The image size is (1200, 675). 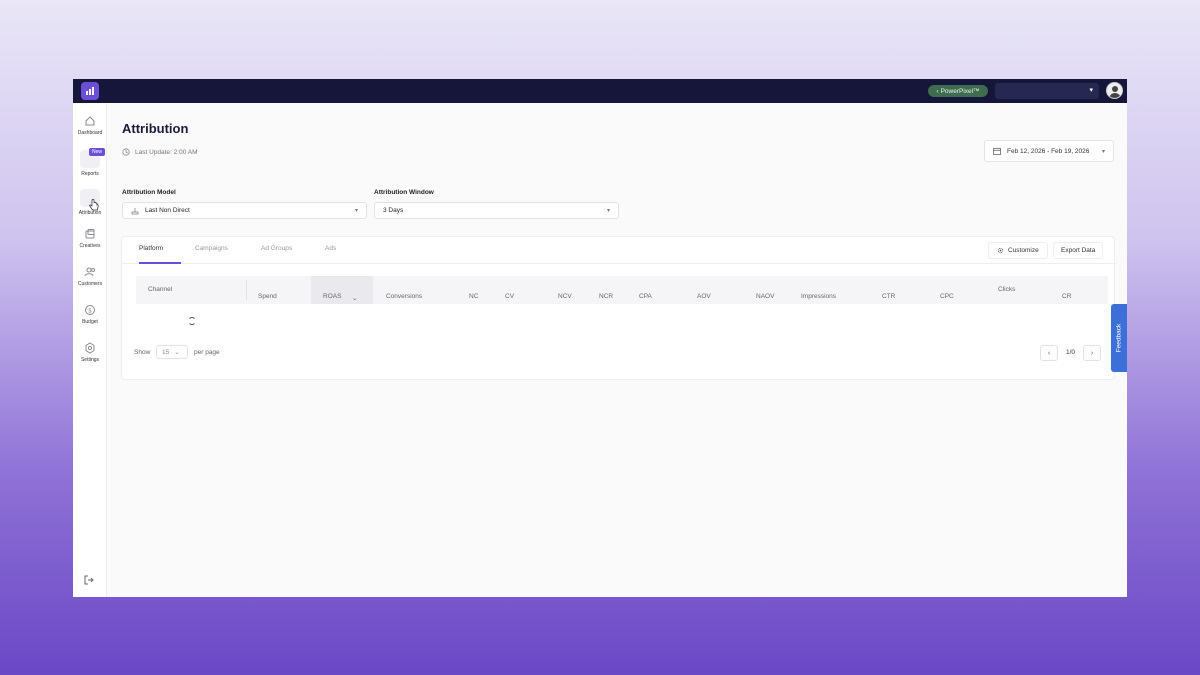 I want to click on attribution-model-value: Last Non Direct, so click(x=167, y=210).